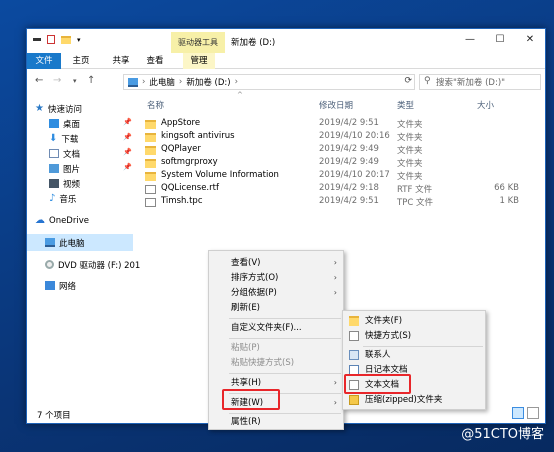  I want to click on tab-view: 查看, so click(155, 61).